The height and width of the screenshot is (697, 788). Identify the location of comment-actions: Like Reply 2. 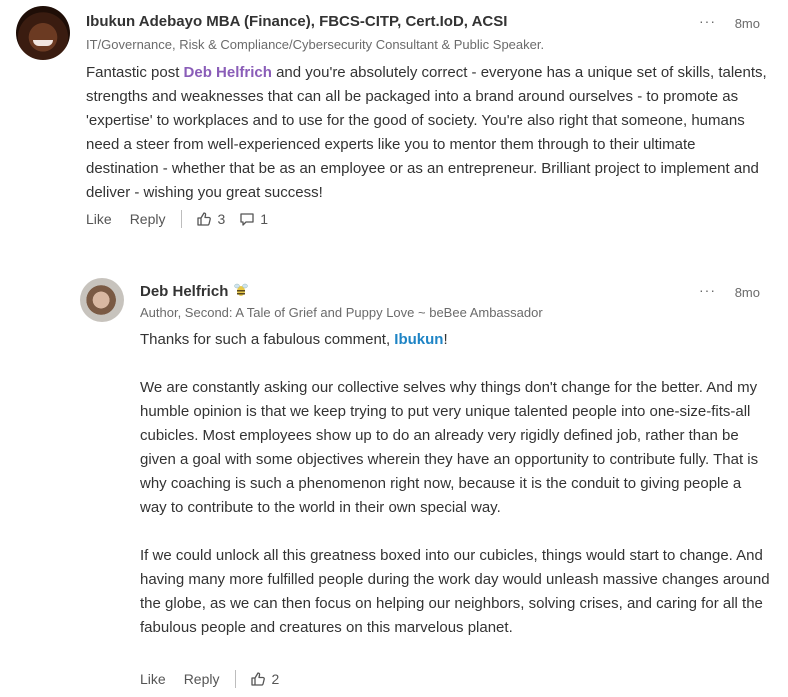
(216, 679).